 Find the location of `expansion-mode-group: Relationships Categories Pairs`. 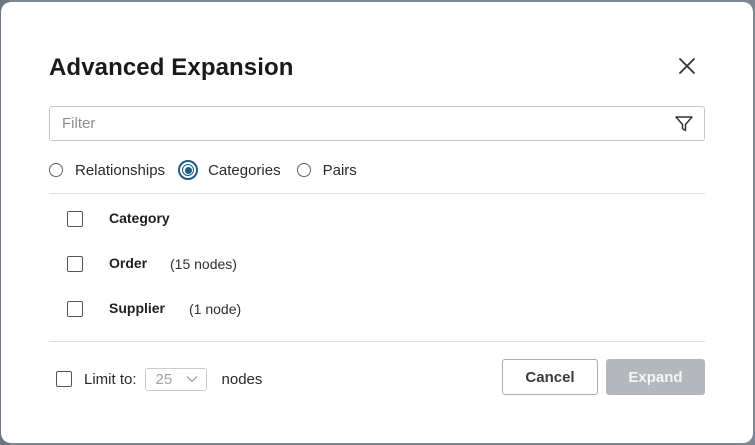

expansion-mode-group: Relationships Categories Pairs is located at coordinates (211, 170).